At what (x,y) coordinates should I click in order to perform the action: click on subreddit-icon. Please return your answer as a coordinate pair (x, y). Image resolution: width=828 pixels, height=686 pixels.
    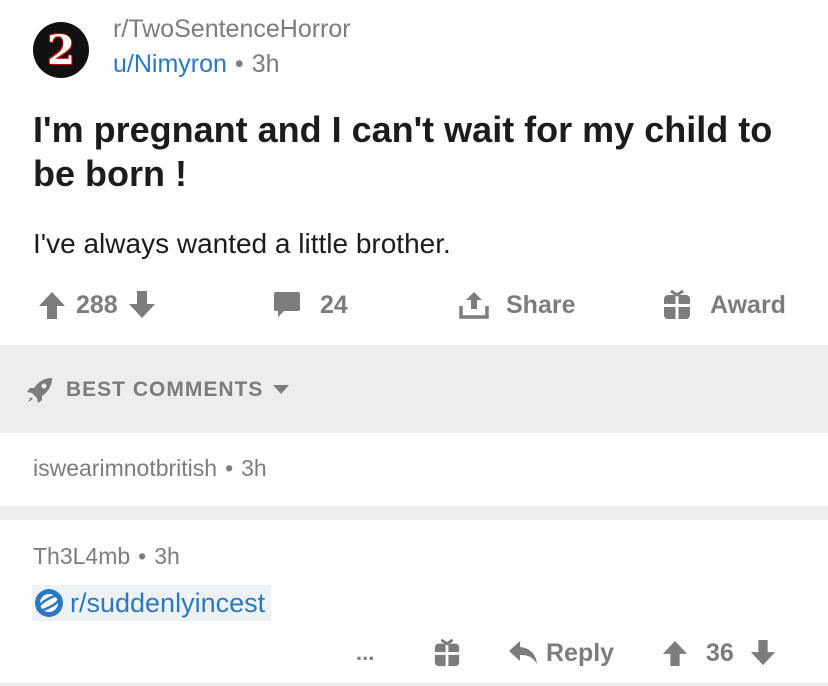
    Looking at the image, I should click on (49, 603).